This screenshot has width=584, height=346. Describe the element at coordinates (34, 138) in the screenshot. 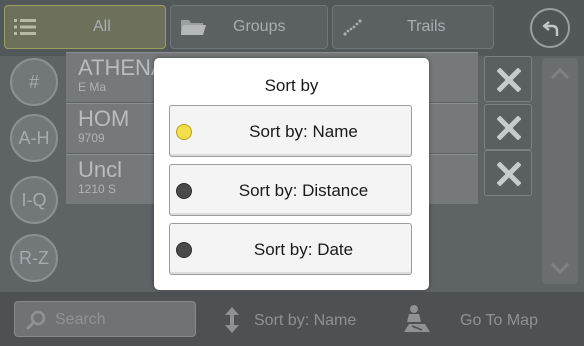

I see `index-button-a-h: A-H` at that location.